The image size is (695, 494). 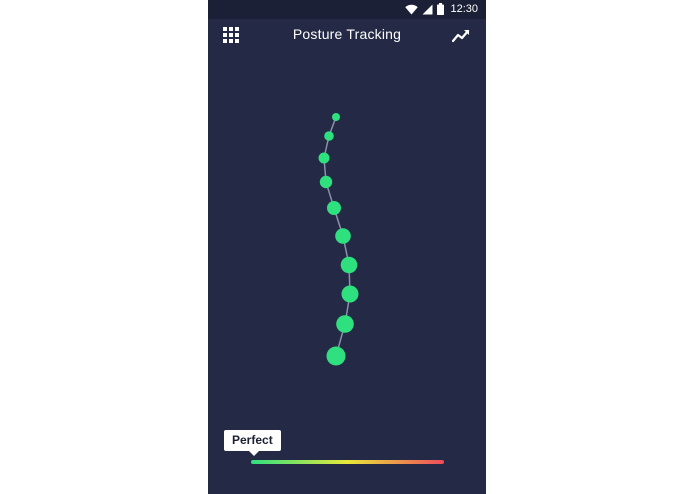 I want to click on posture-quality-bar, so click(x=347, y=462).